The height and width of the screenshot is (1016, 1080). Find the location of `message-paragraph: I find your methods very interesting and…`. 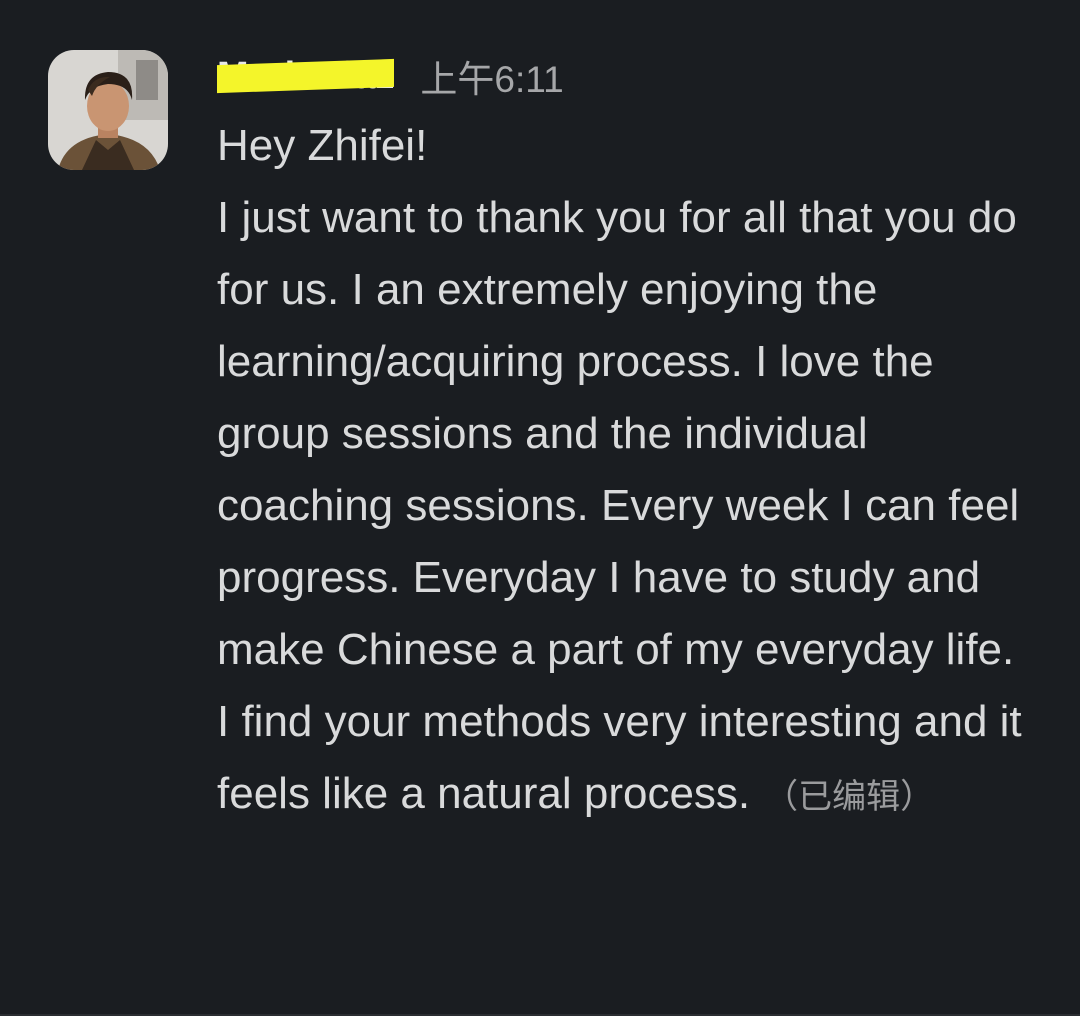

message-paragraph: I find your methods very interesting and… is located at coordinates (632, 759).